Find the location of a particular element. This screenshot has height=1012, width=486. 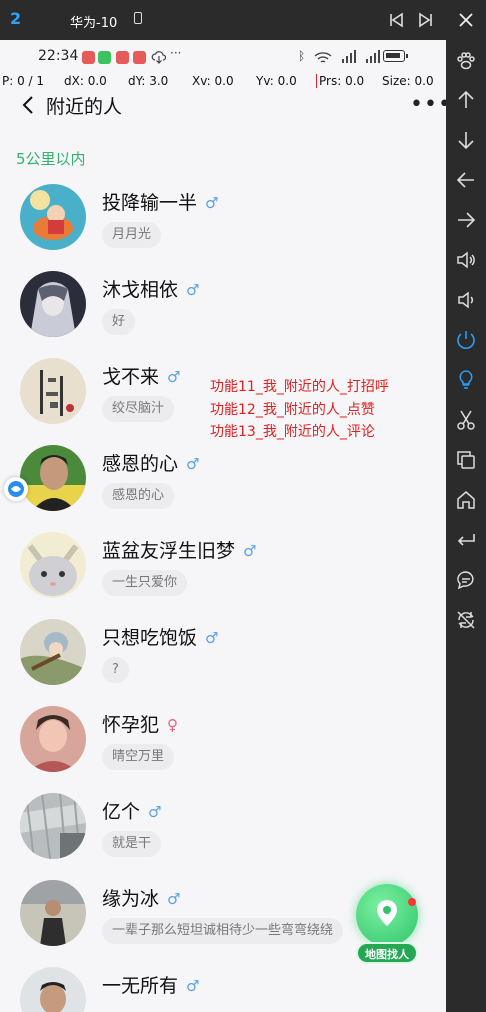

pointer-yv: Yv: 0.0 is located at coordinates (276, 81).